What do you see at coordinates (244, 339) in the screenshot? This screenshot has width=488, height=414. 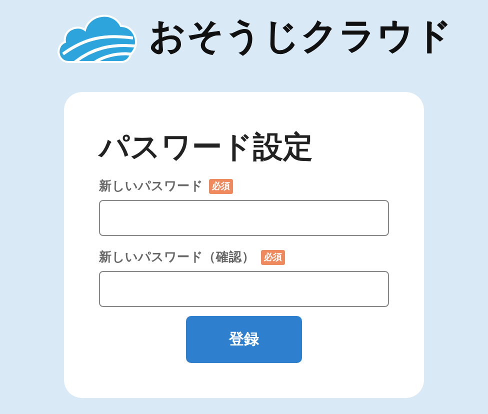 I see `register-button: 登録` at bounding box center [244, 339].